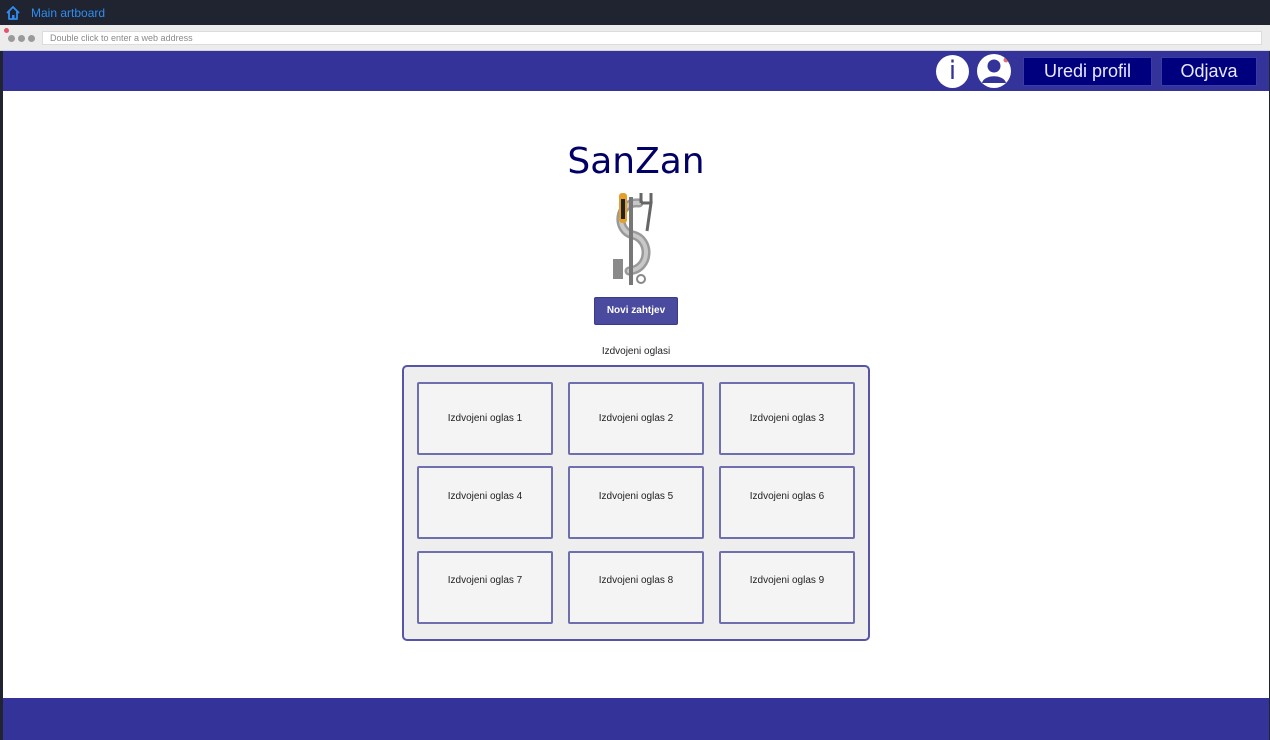  I want to click on browser-chrome: Double click to enter a web address, so click(635, 38).